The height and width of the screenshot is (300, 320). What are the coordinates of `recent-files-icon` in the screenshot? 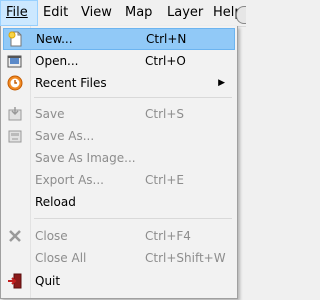 It's located at (15, 83).